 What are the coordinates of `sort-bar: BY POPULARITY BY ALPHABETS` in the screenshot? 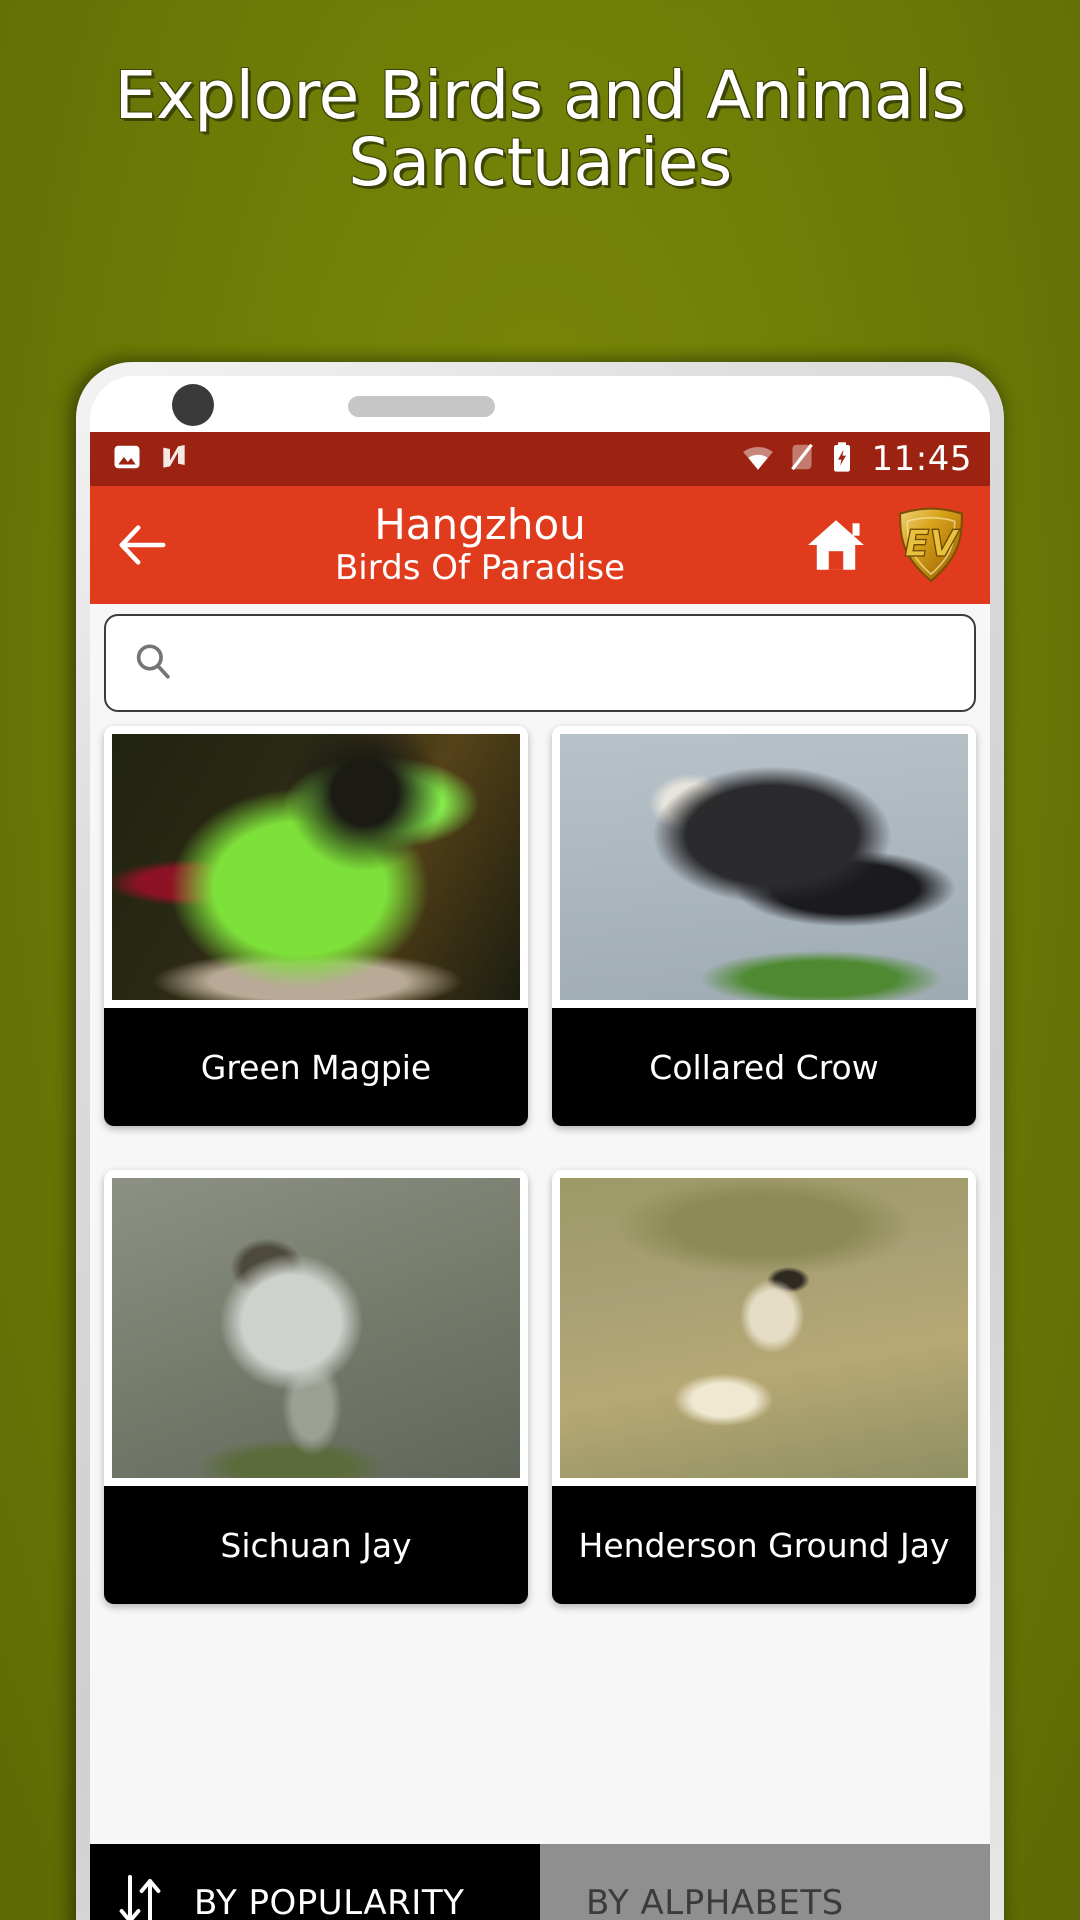 It's located at (540, 1882).